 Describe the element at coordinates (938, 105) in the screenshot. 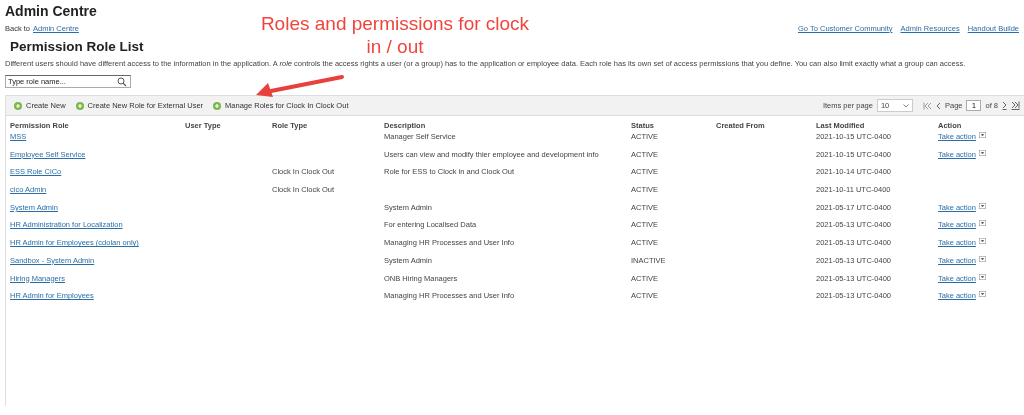

I see `previous-page-icon` at that location.